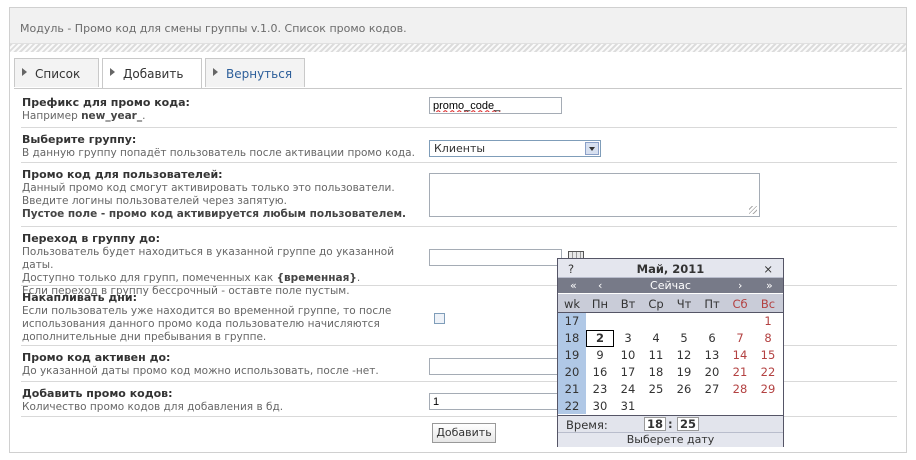 Image resolution: width=916 pixels, height=460 pixels. Describe the element at coordinates (768, 372) in the screenshot. I see `calendar-day: 22` at that location.